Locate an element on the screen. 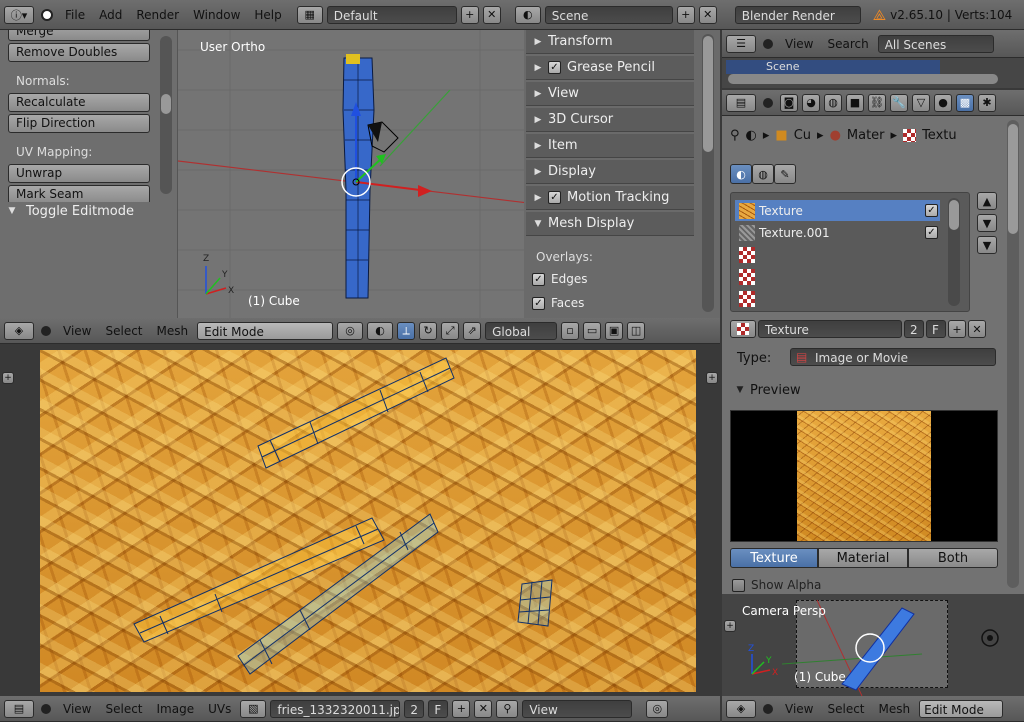 The image size is (1024, 722). render-tab-icon: ◙ is located at coordinates (789, 102).